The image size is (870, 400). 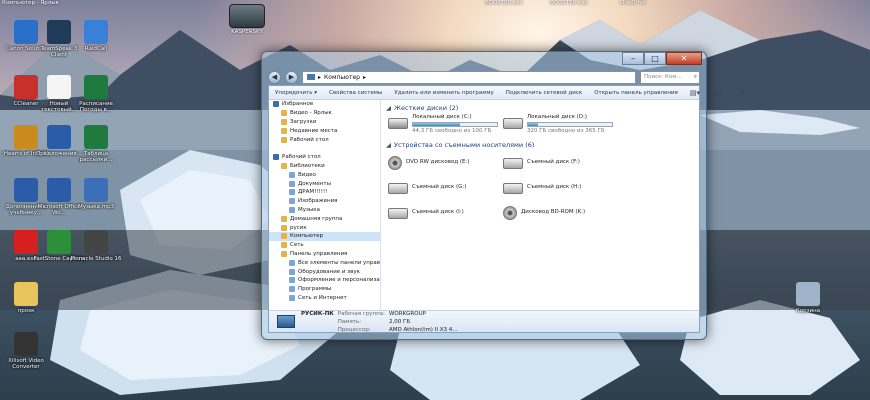 What do you see at coordinates (324, 210) in the screenshot?
I see `nav-item: Музыка` at bounding box center [324, 210].